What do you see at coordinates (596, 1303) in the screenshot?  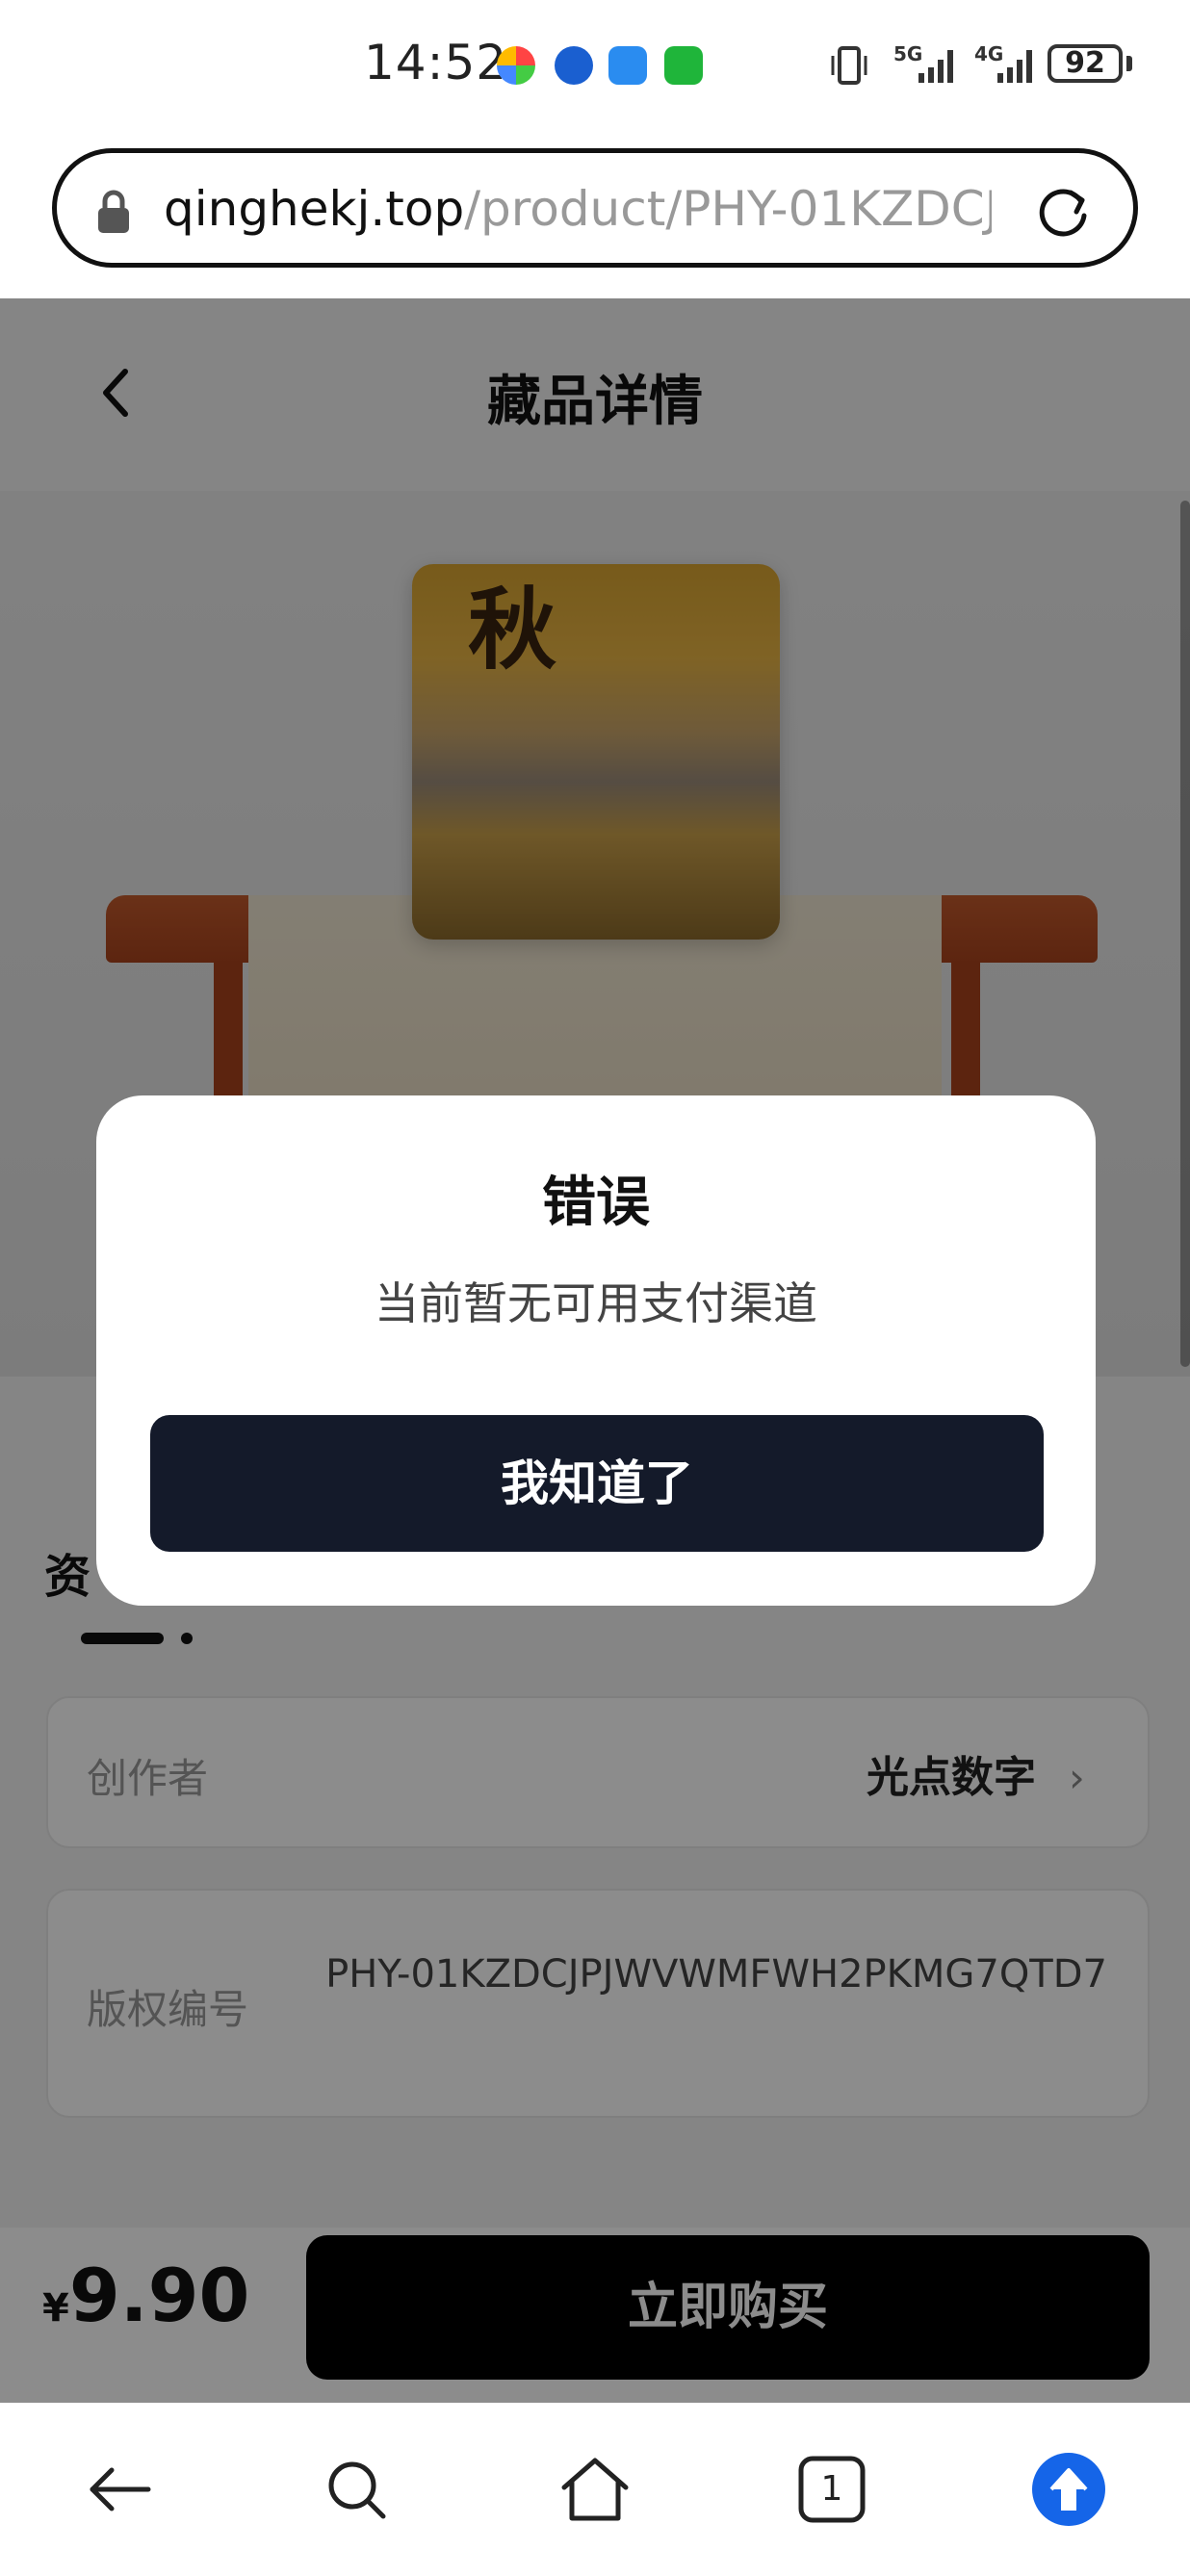 I see `dialog-message: 当前暂无可用支付渠道` at bounding box center [596, 1303].